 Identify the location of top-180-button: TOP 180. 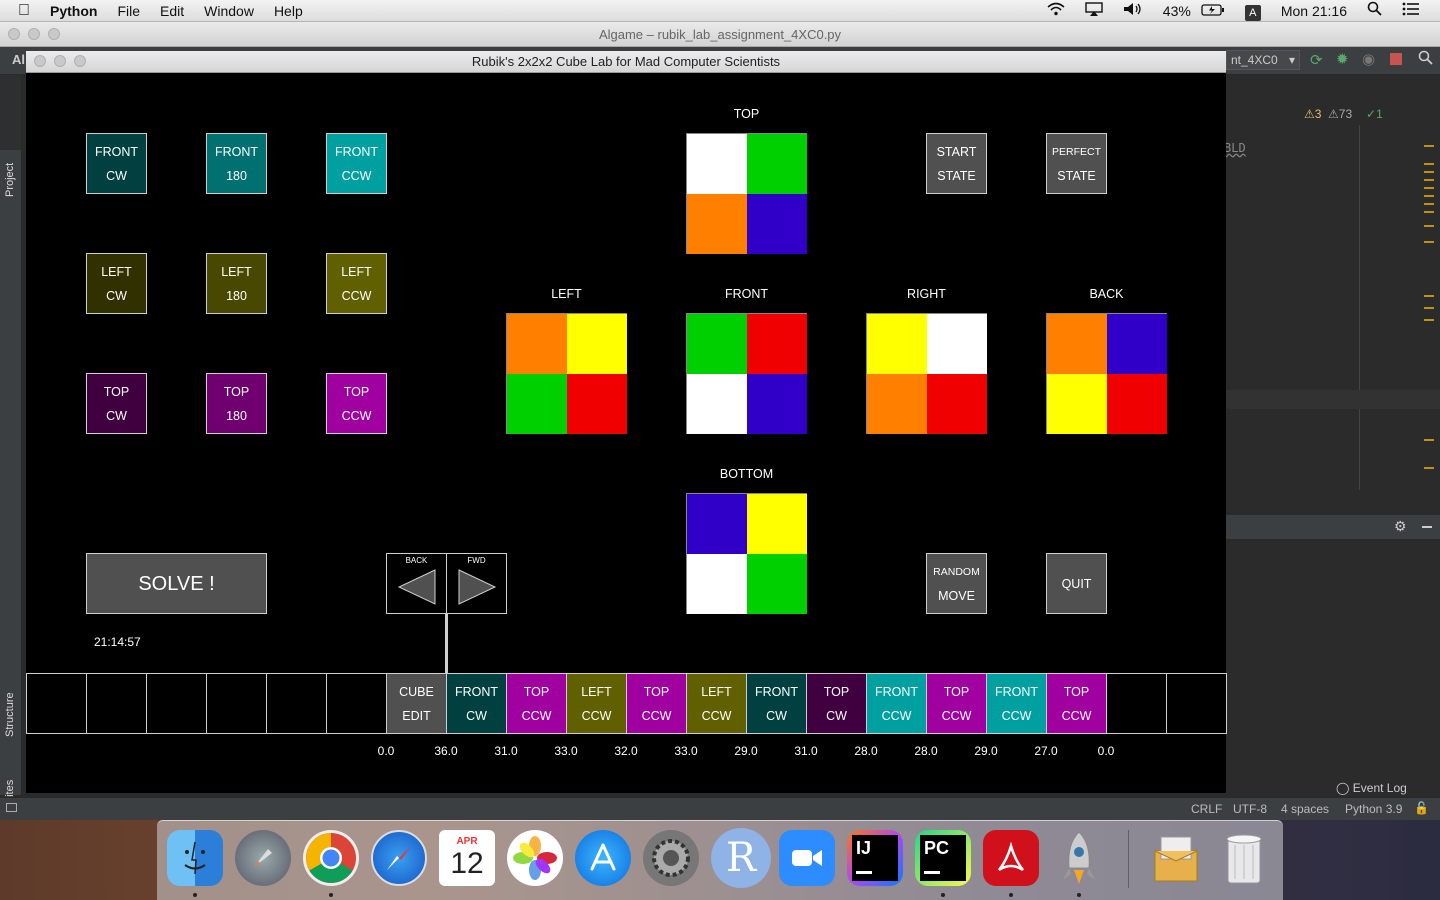
(236, 403).